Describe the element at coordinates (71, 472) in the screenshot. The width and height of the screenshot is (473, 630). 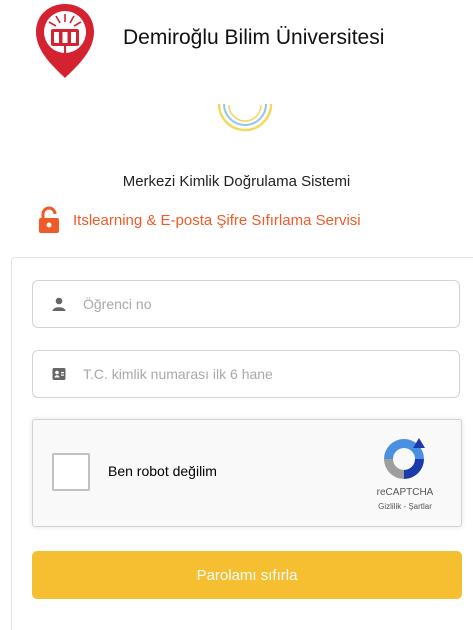
I see `recaptcha-checkbox` at that location.